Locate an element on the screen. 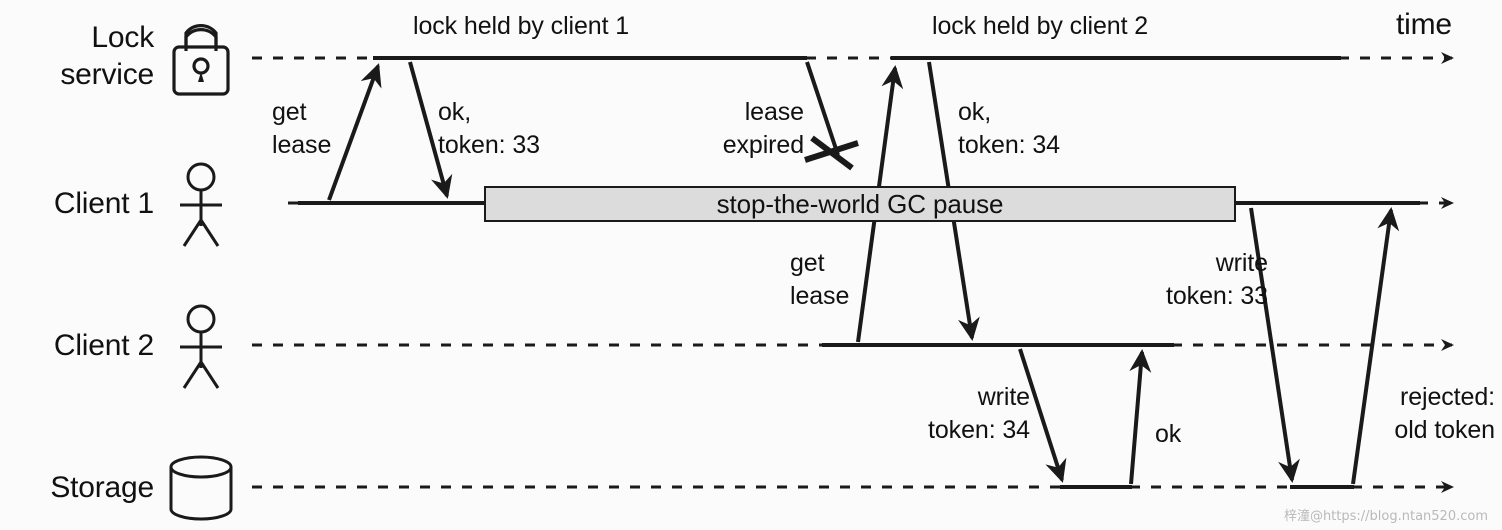 The width and height of the screenshot is (1502, 530). time-axis-label: time is located at coordinates (1424, 24).